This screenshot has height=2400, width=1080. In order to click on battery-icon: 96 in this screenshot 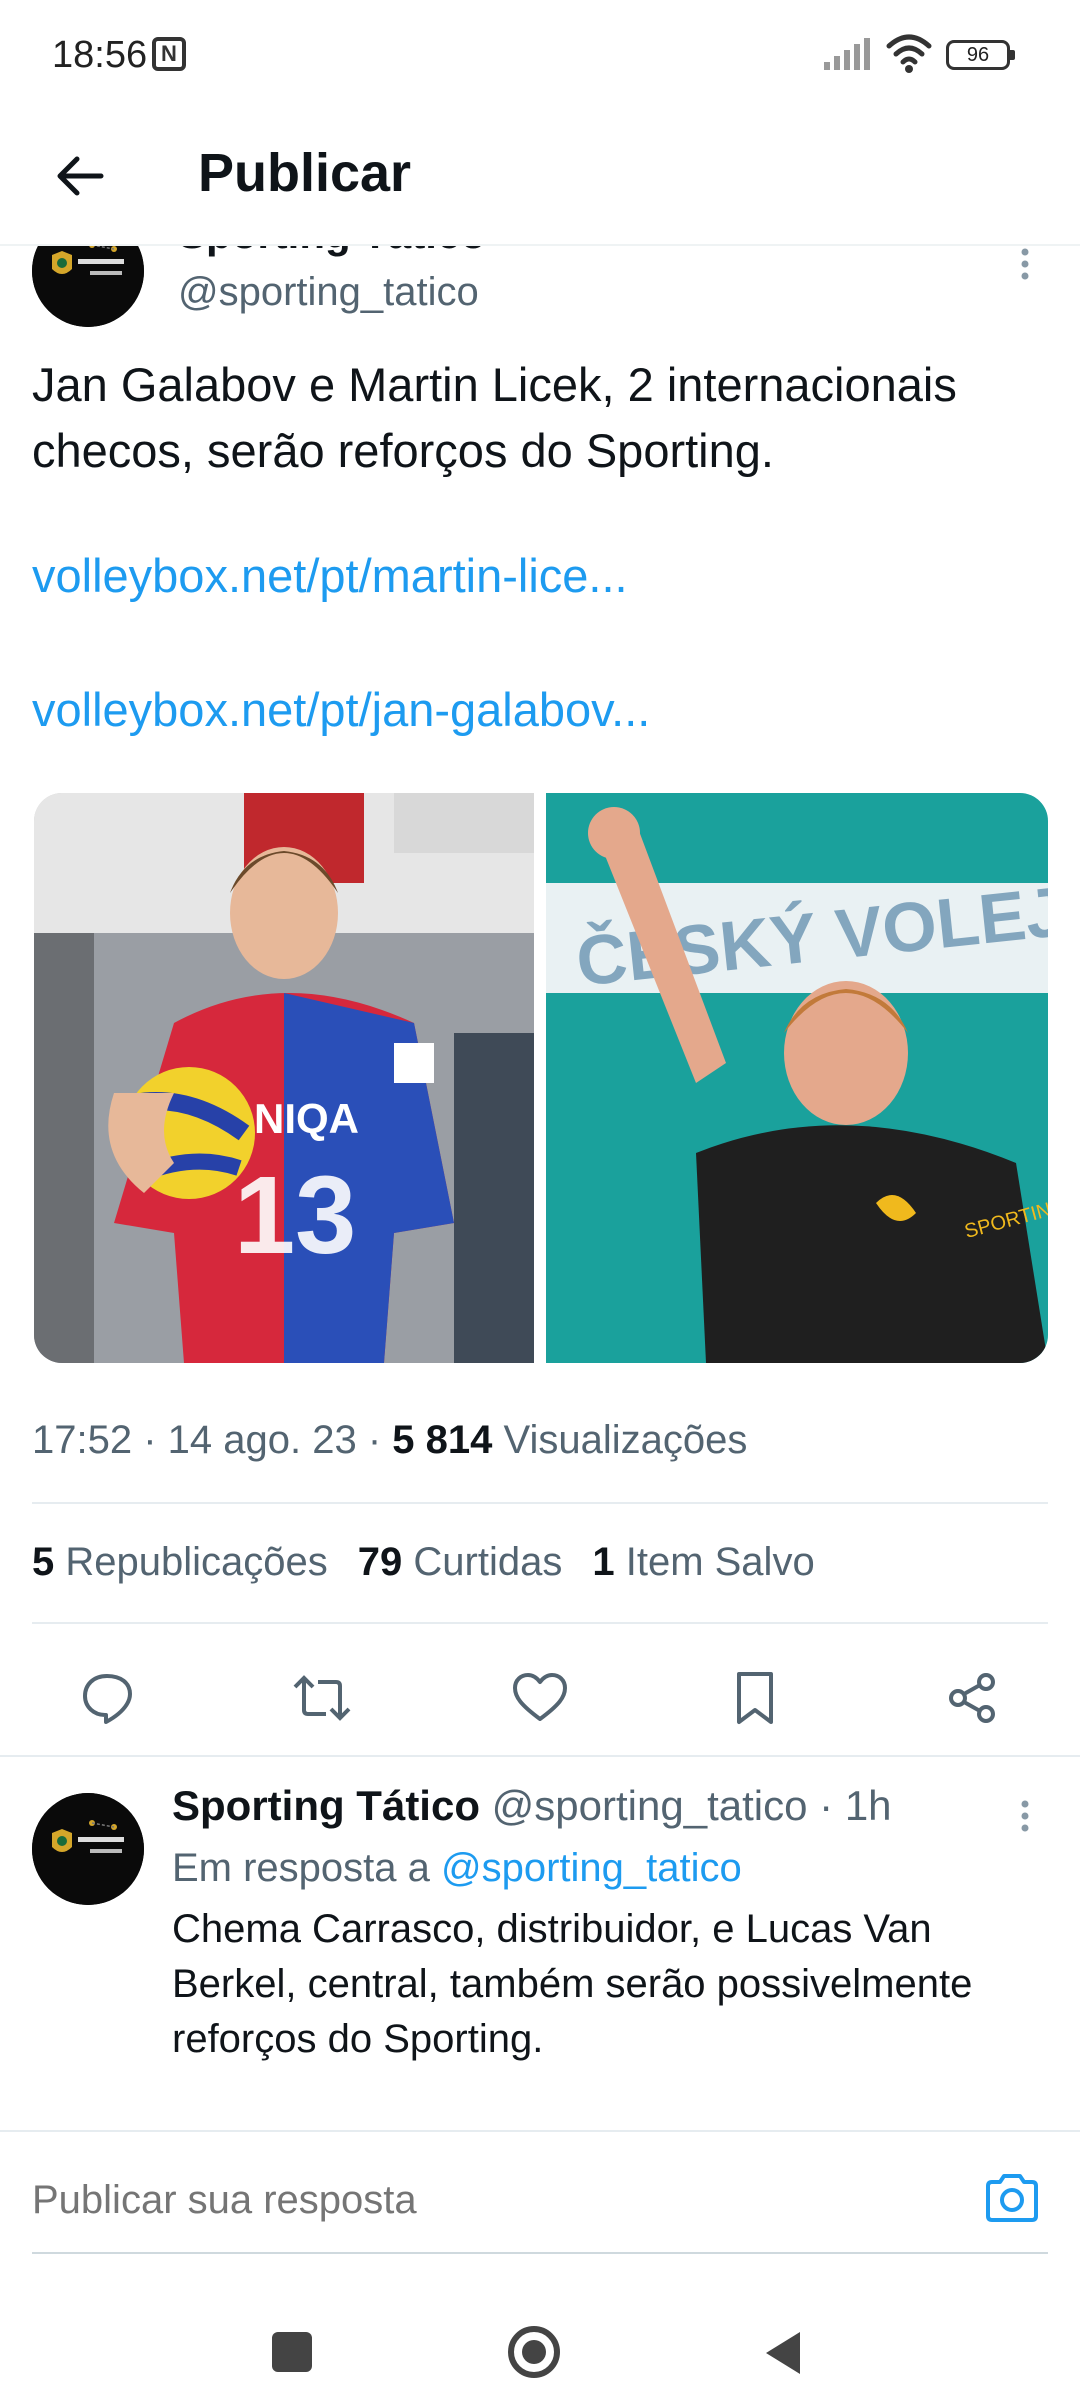, I will do `click(978, 55)`.